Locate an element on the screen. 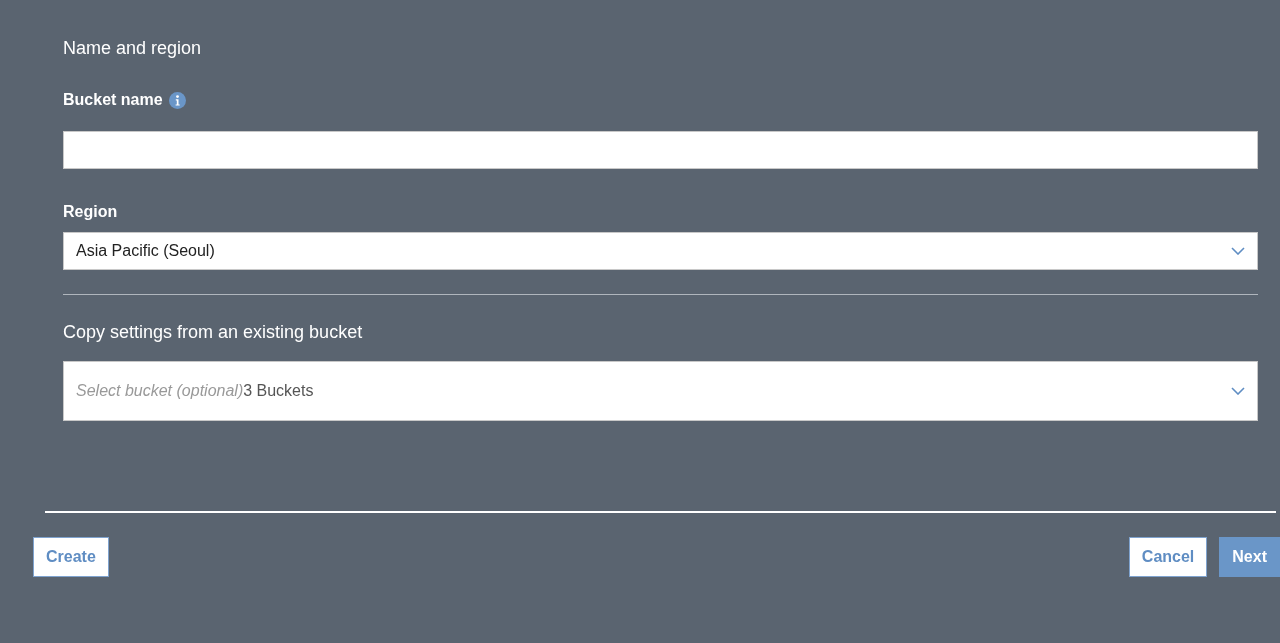 Image resolution: width=1280 pixels, height=643 pixels. input-field is located at coordinates (660, 150).